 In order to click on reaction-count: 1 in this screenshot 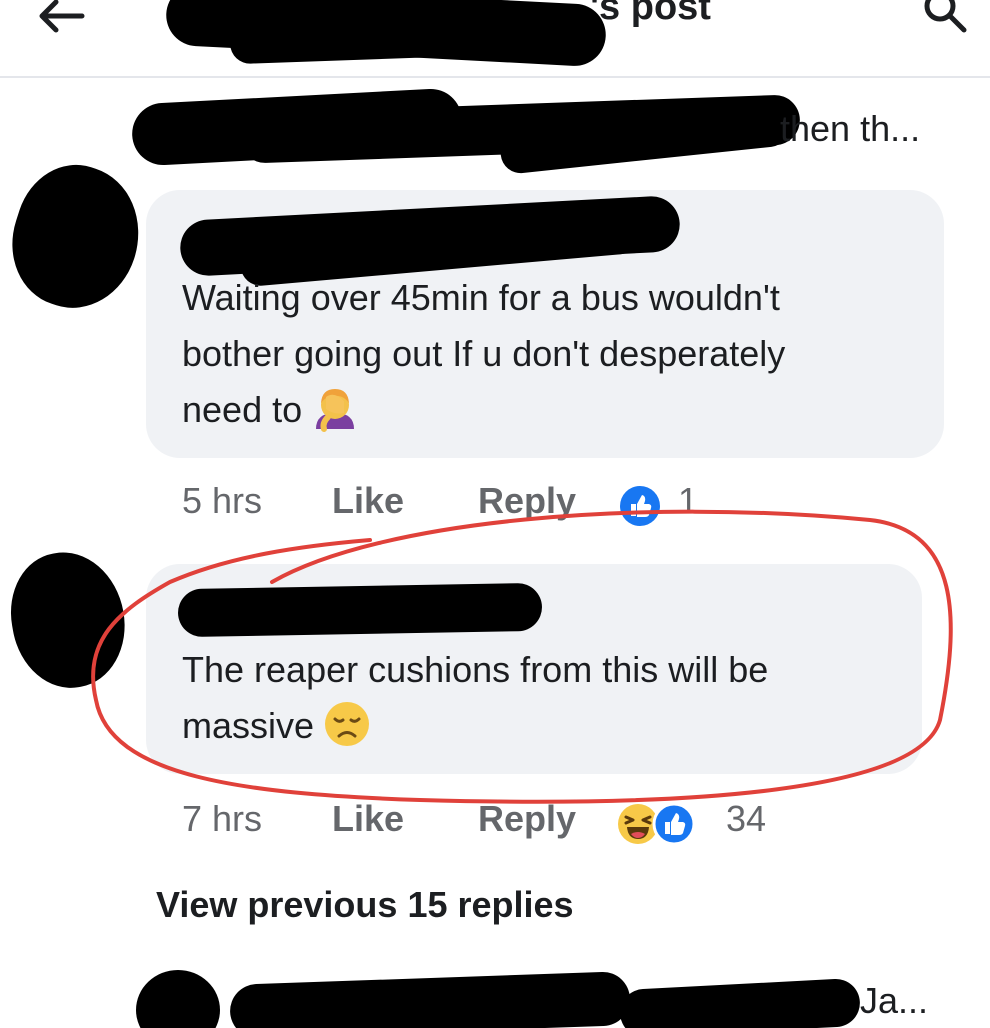, I will do `click(688, 500)`.